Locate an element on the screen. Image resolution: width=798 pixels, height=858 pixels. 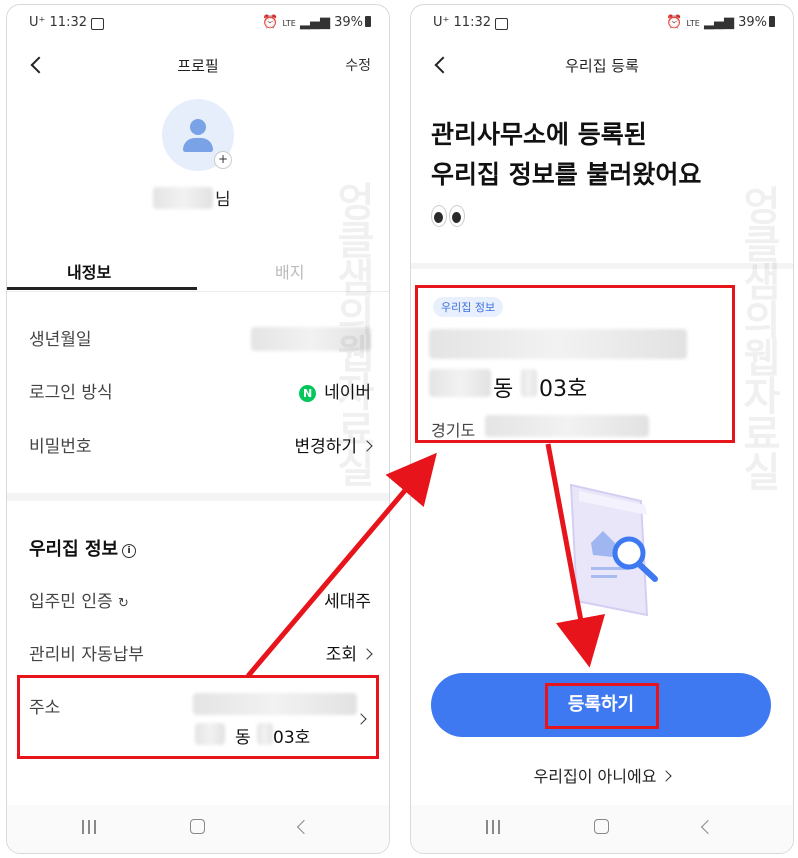
arrow-address-to-card is located at coordinates (341, 565).